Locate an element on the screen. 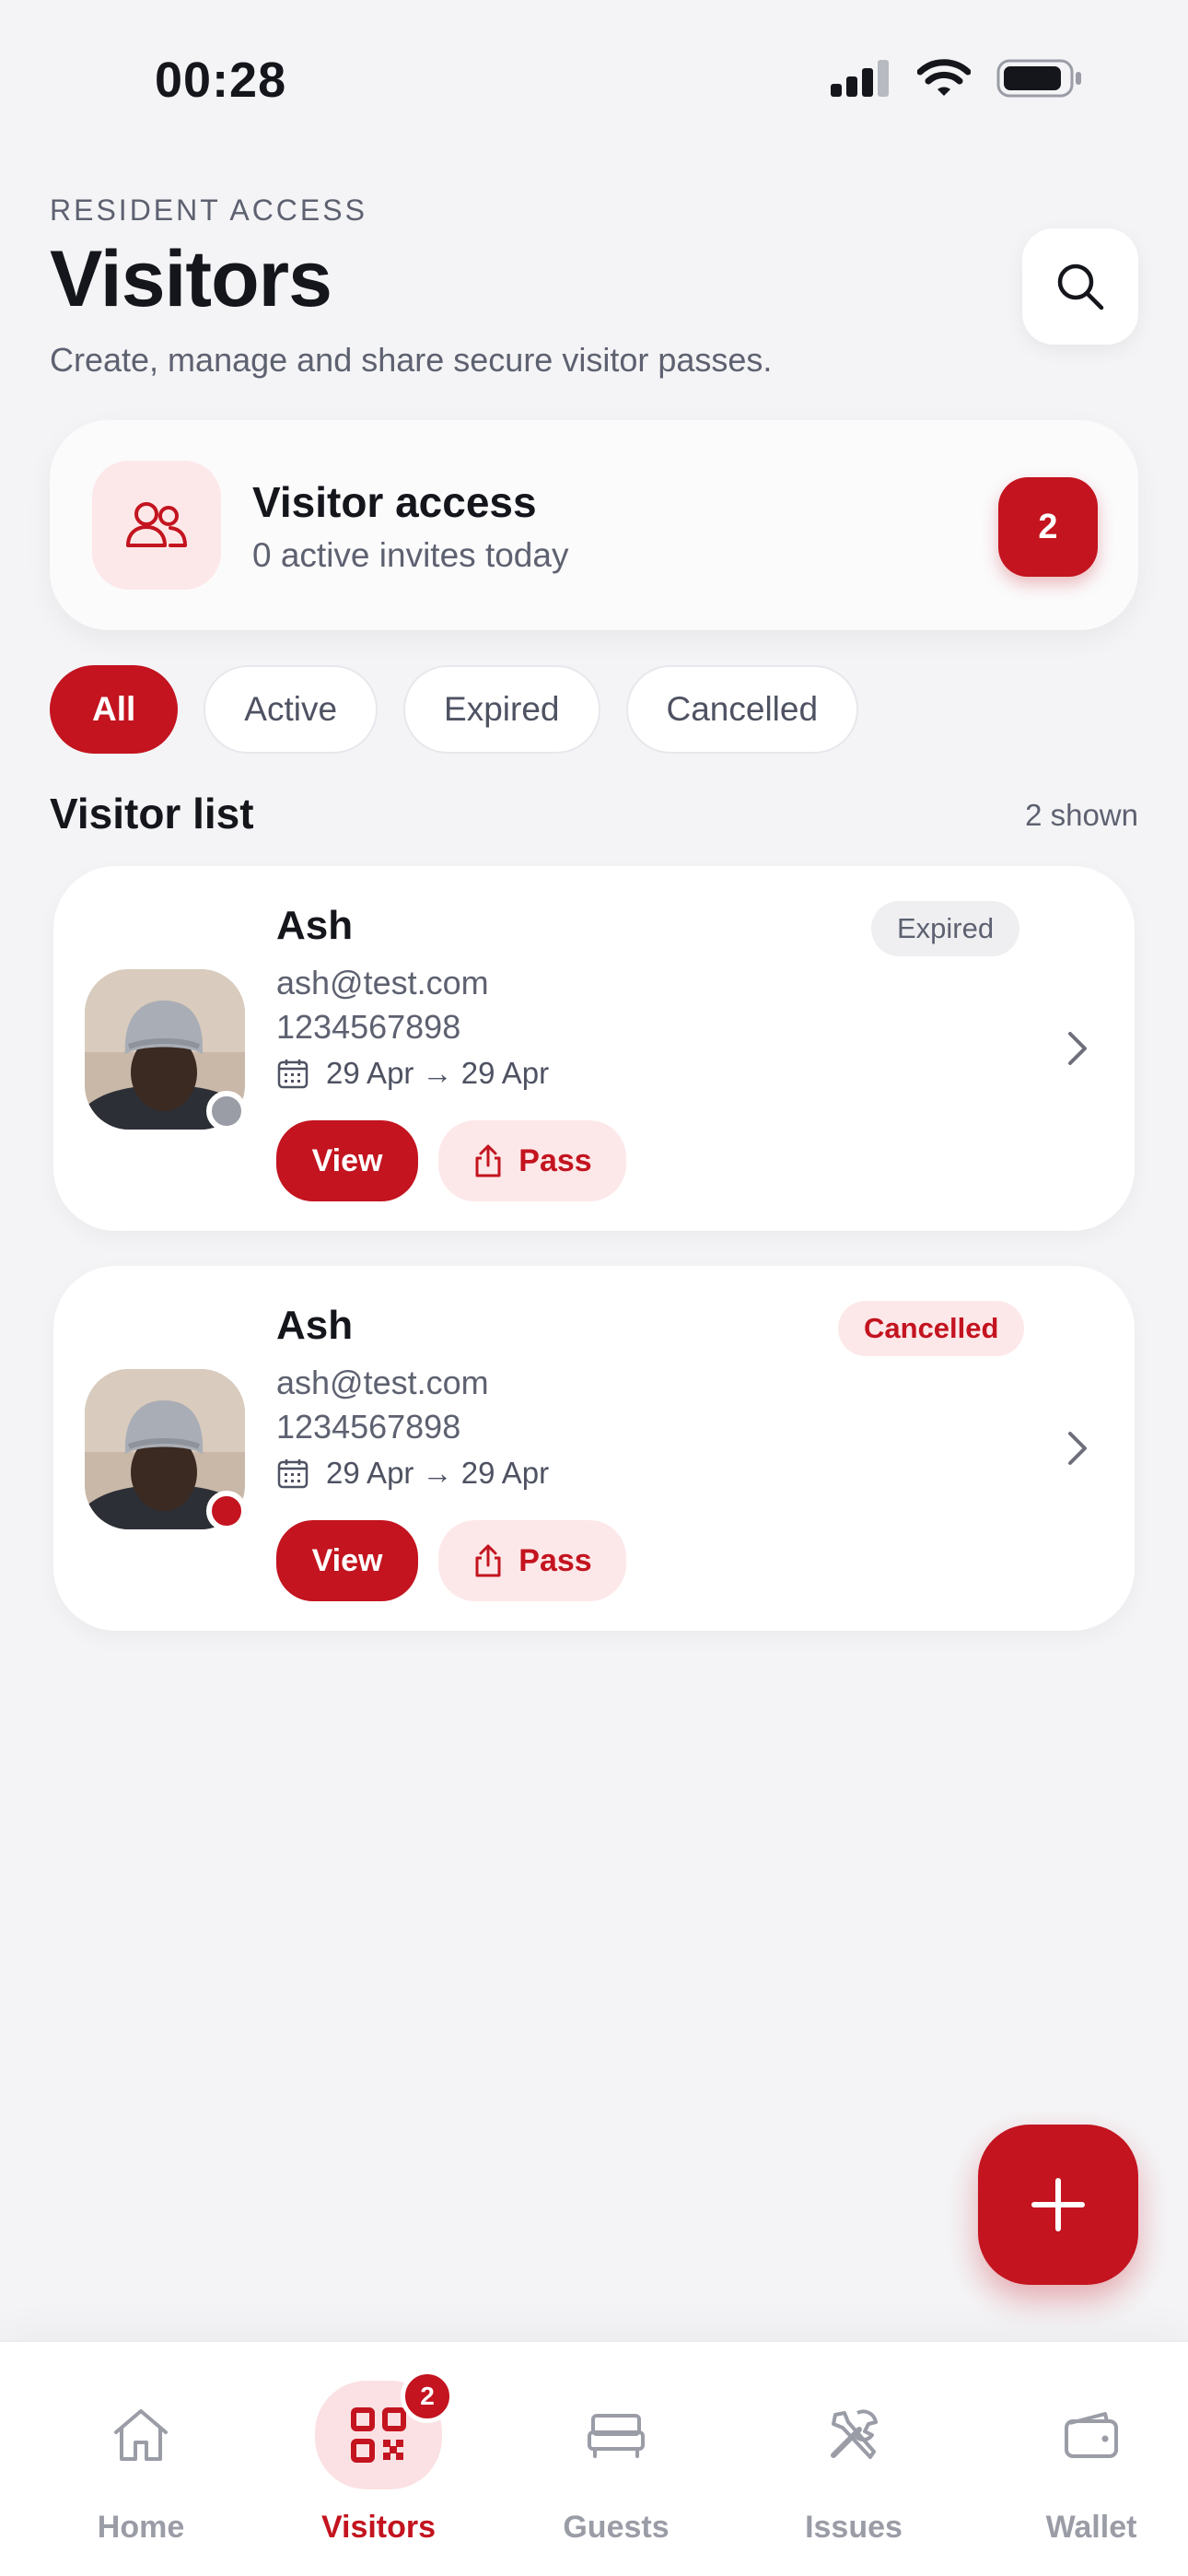 Image resolution: width=1188 pixels, height=2576 pixels. signal-icon is located at coordinates (860, 78).